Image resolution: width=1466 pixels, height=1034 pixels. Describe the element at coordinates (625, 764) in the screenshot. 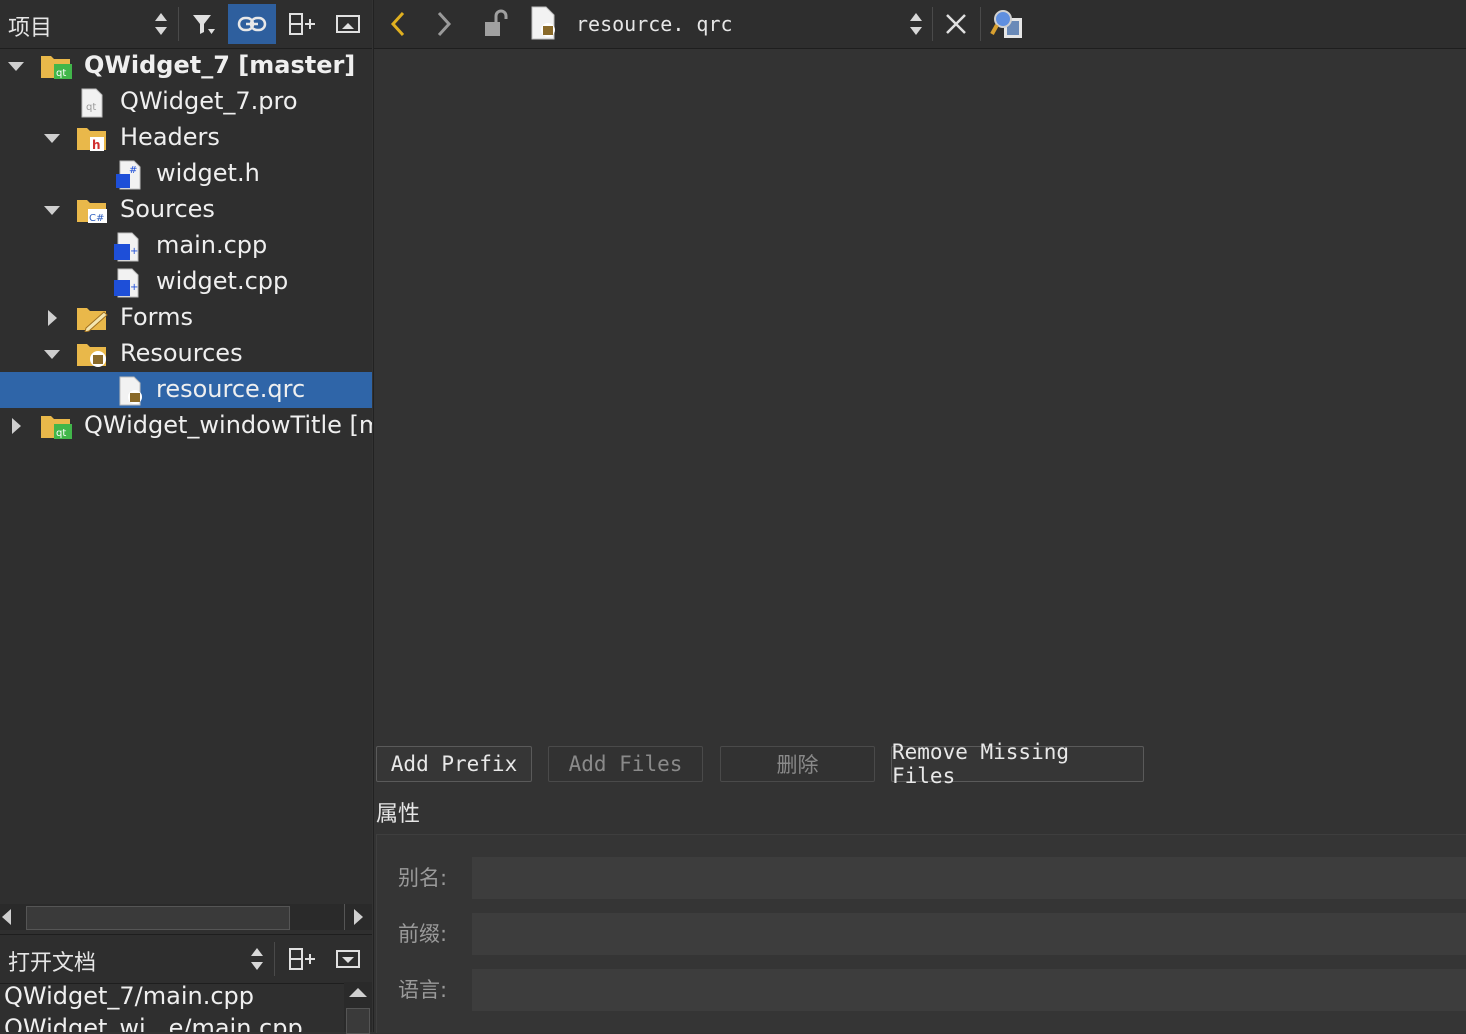

I see `add-files-button: Add Files` at that location.